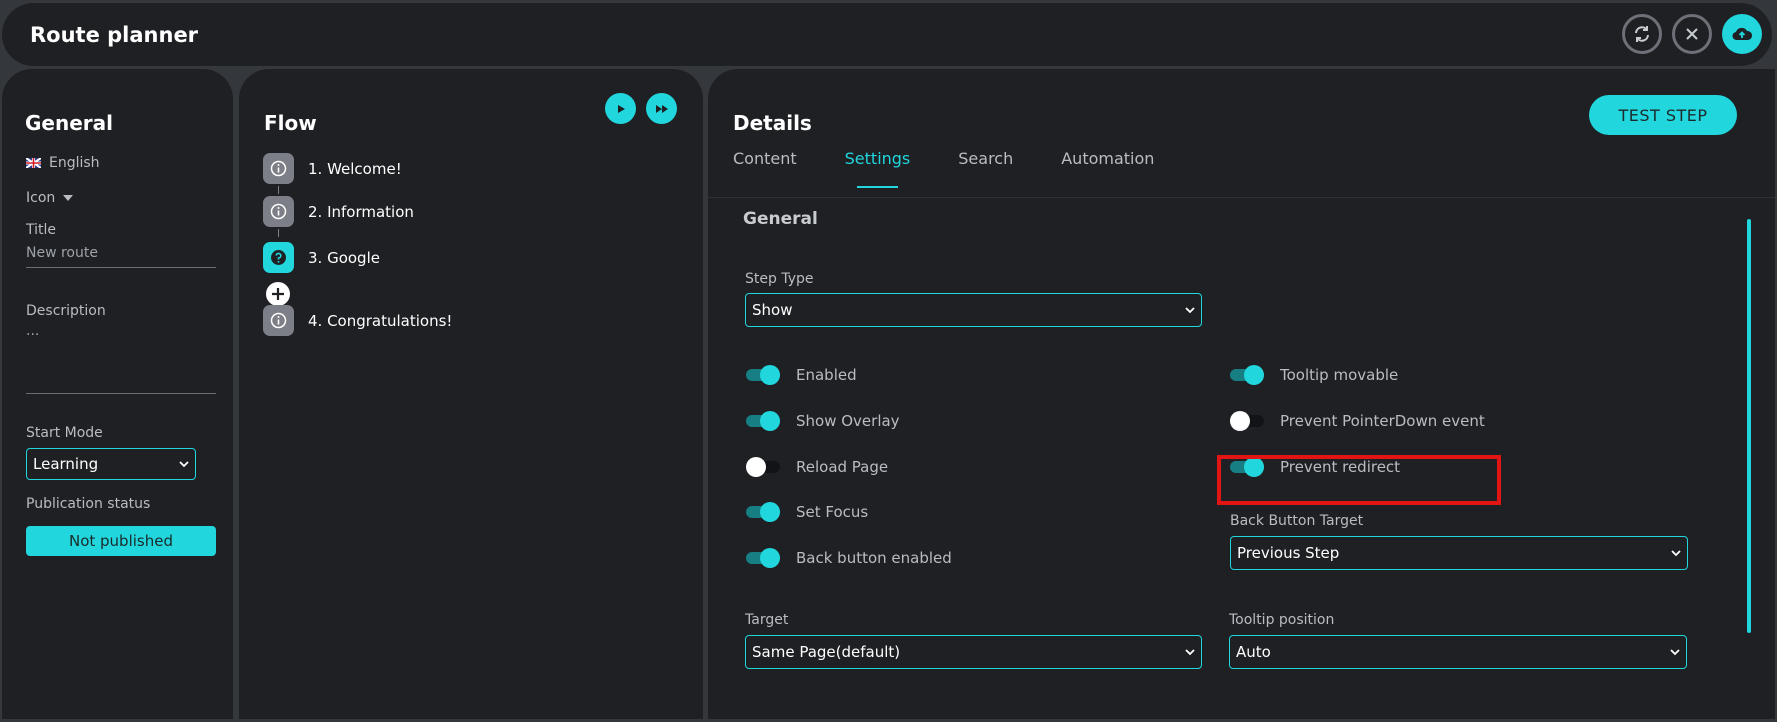  Describe the element at coordinates (121, 541) in the screenshot. I see `publication-status-button: Not published` at that location.